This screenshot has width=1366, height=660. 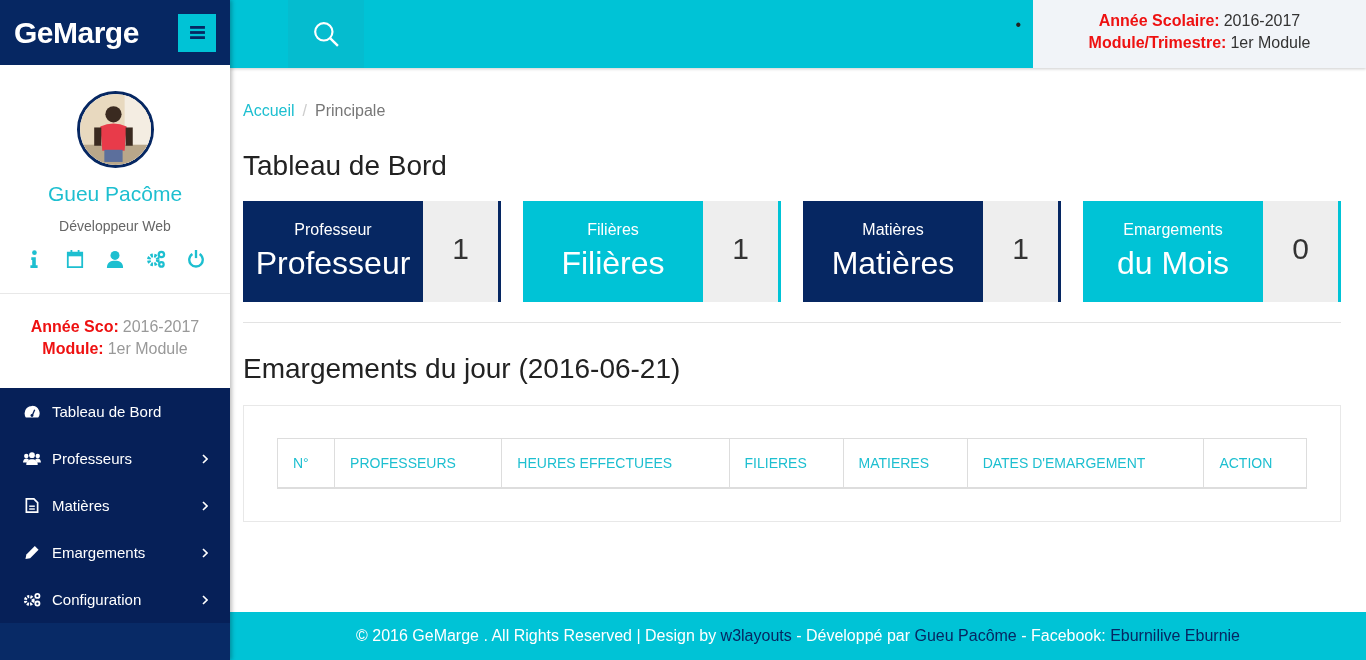 I want to click on user-icon, so click(x=115, y=259).